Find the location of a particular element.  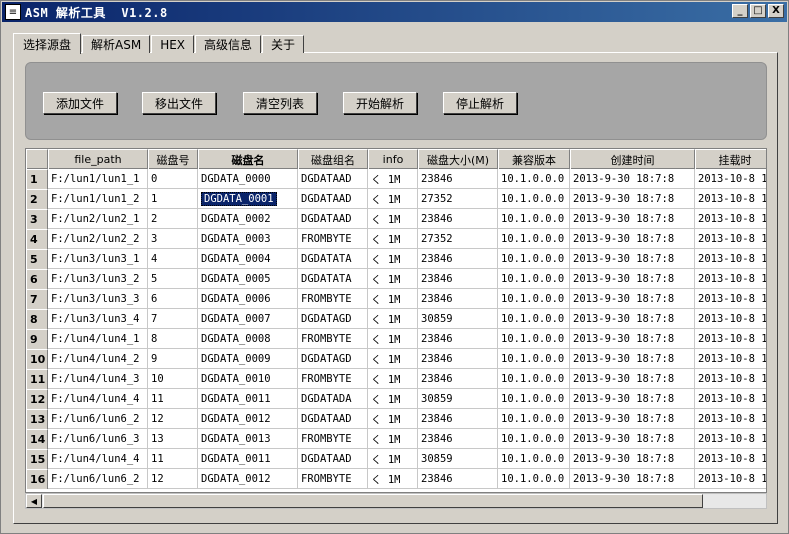

table-cell: DGDATA_0009 is located at coordinates (248, 359).